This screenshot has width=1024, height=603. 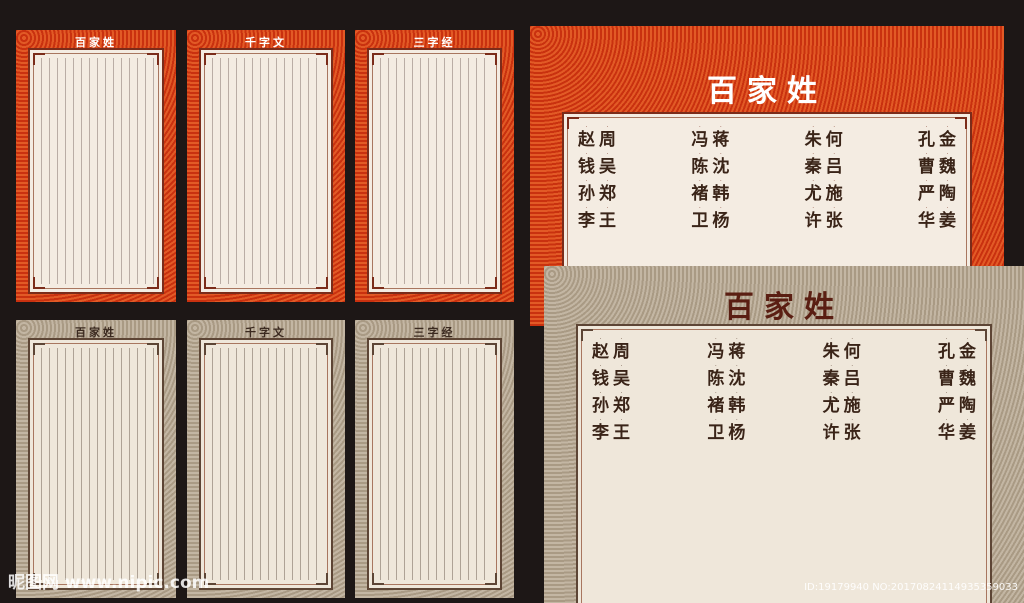 I want to click on small-panel-qianziwen-tan: 千字文, so click(x=266, y=459).